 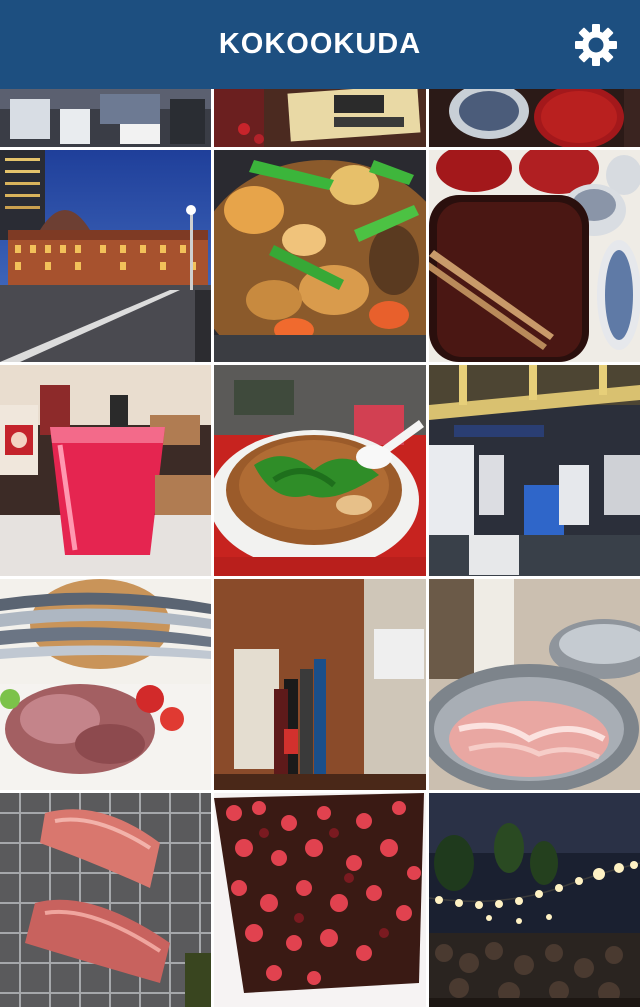 I want to click on app-header: KOKOOKUDA, so click(x=320, y=44).